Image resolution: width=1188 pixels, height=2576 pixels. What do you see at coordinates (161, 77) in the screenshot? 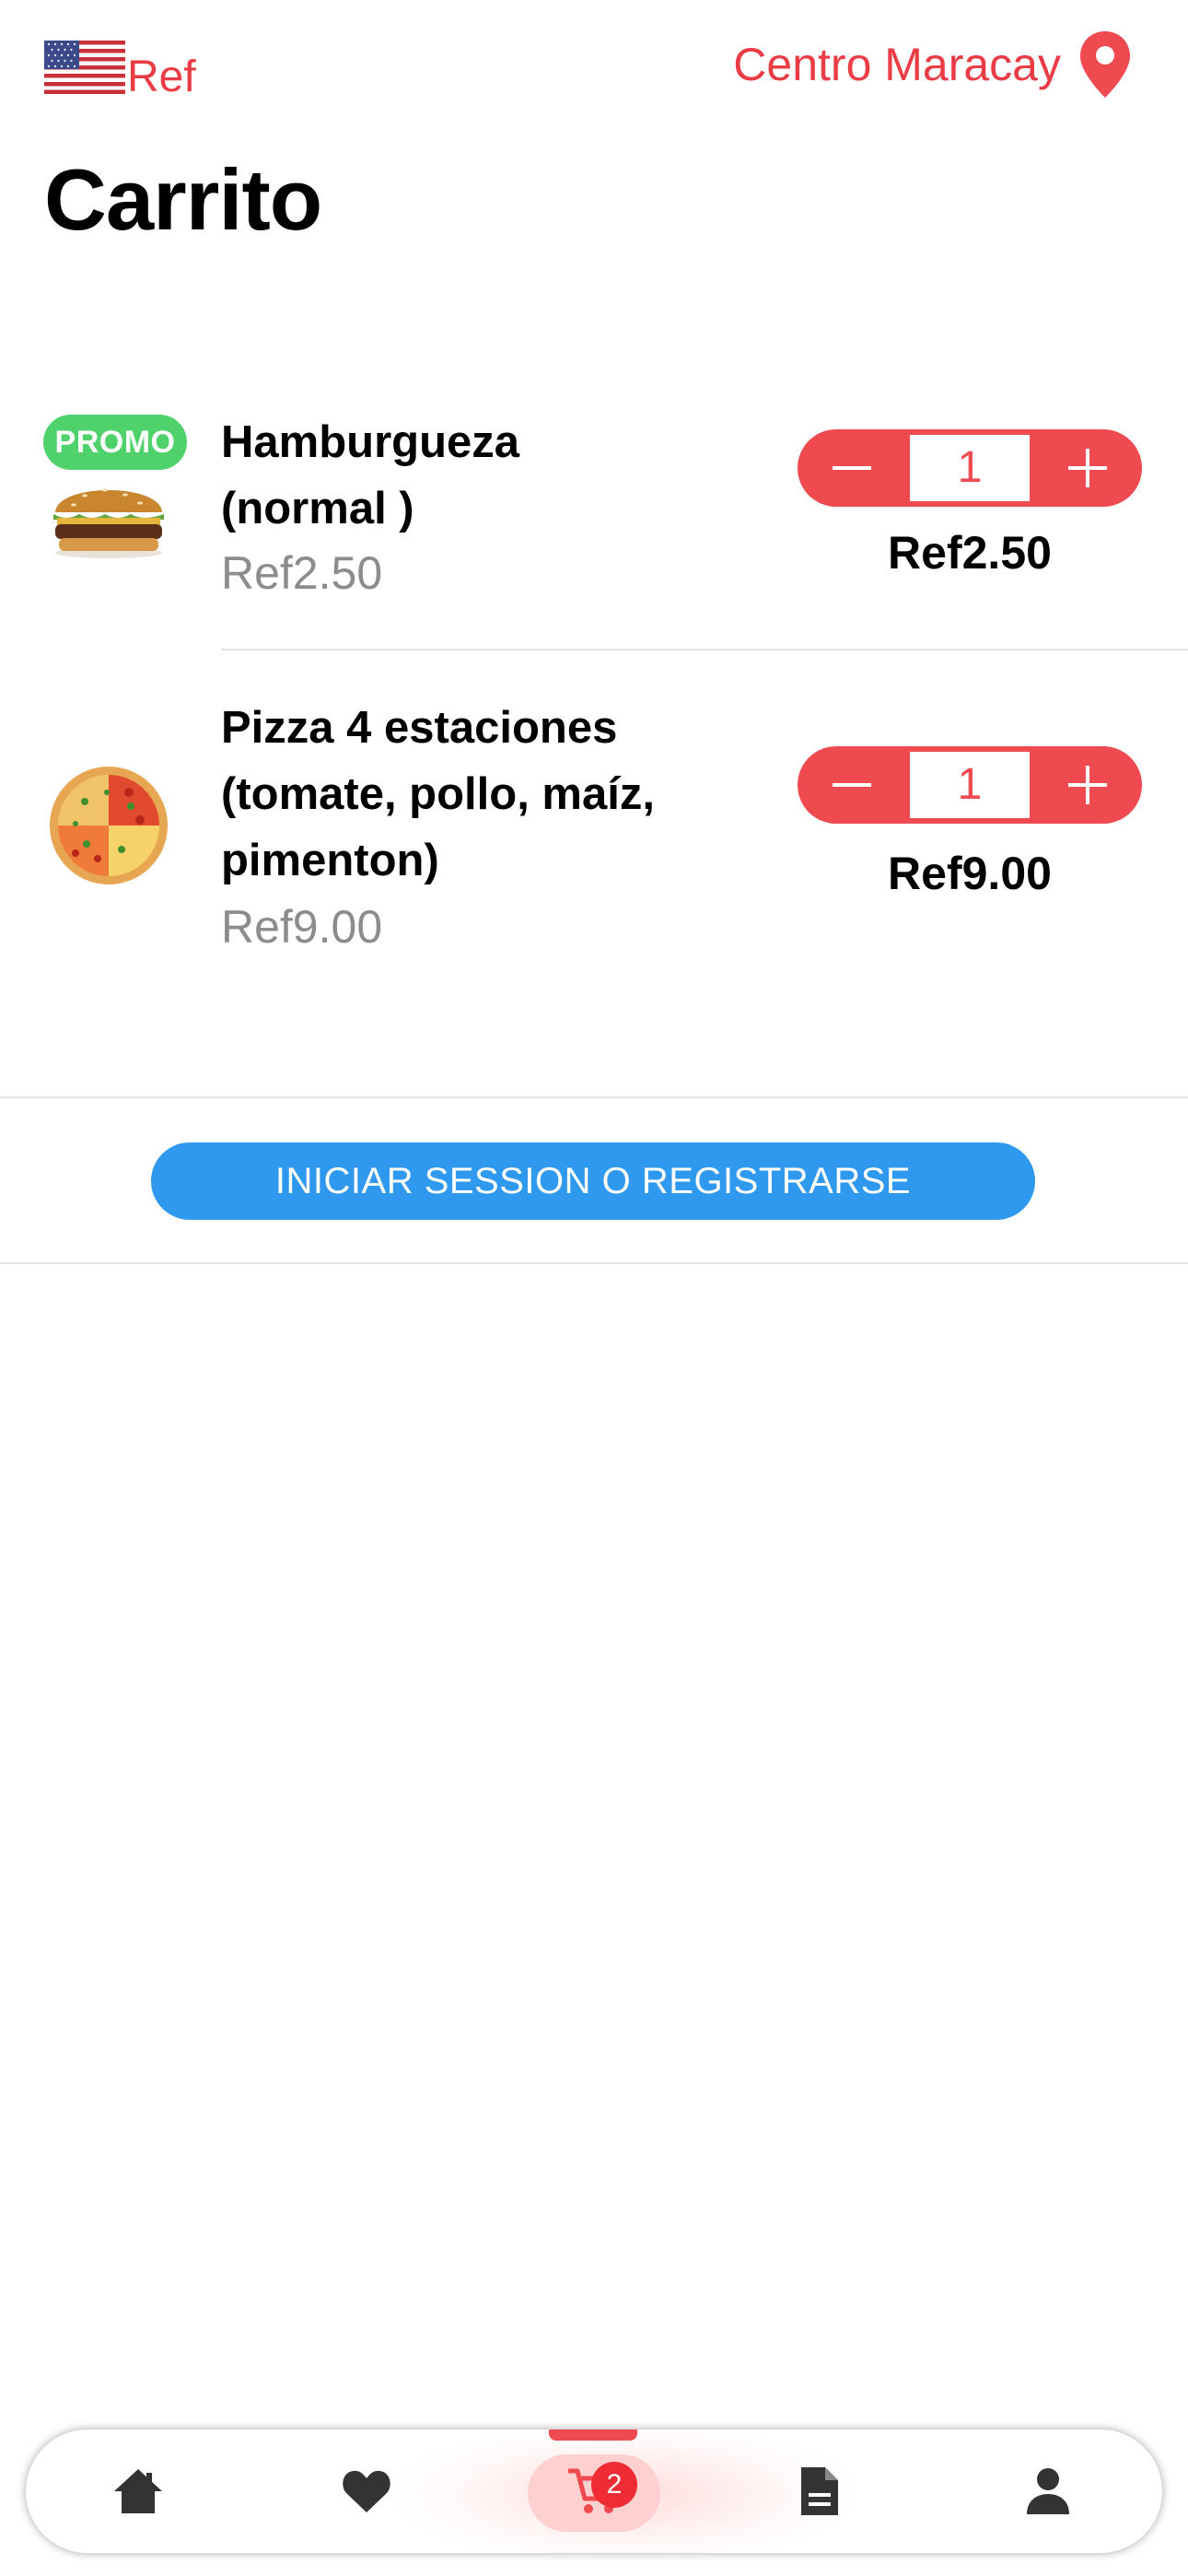
I see `currency-label: Ref` at bounding box center [161, 77].